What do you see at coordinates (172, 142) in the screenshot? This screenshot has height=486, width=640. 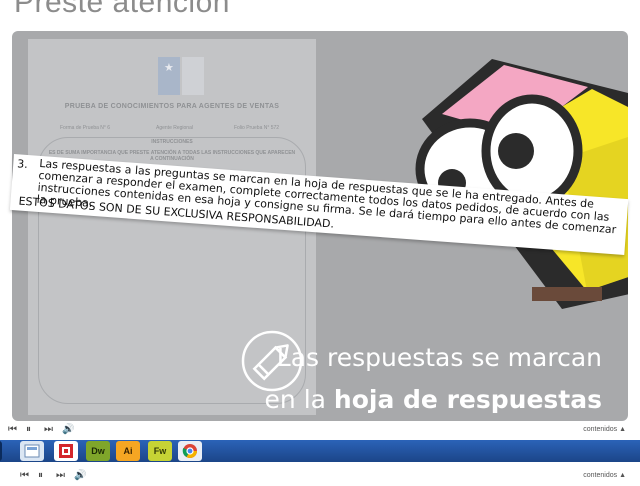 I see `instructions-title: INSTRUCCIONES` at bounding box center [172, 142].